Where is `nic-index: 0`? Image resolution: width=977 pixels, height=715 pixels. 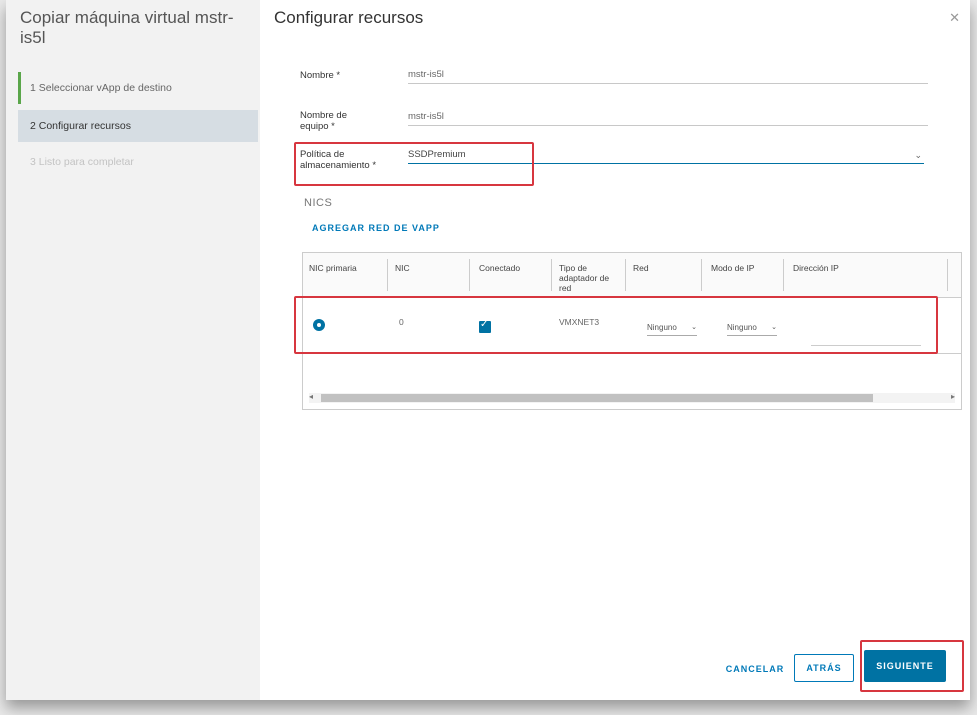 nic-index: 0 is located at coordinates (401, 322).